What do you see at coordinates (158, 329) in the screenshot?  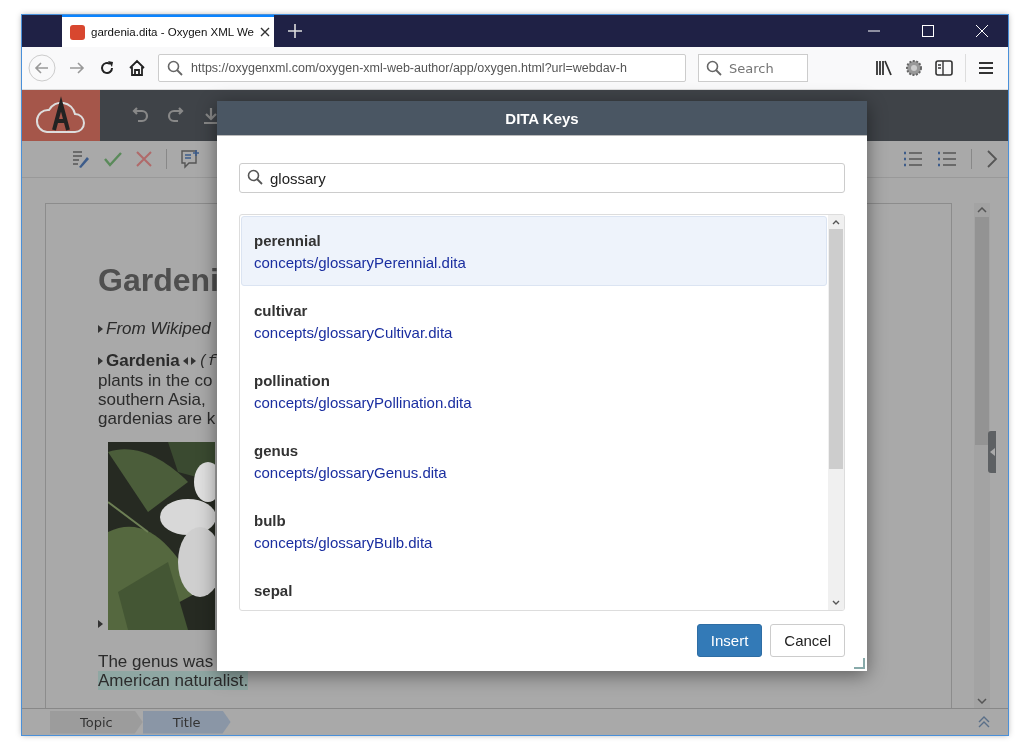 I see `short-description: From Wikiped` at bounding box center [158, 329].